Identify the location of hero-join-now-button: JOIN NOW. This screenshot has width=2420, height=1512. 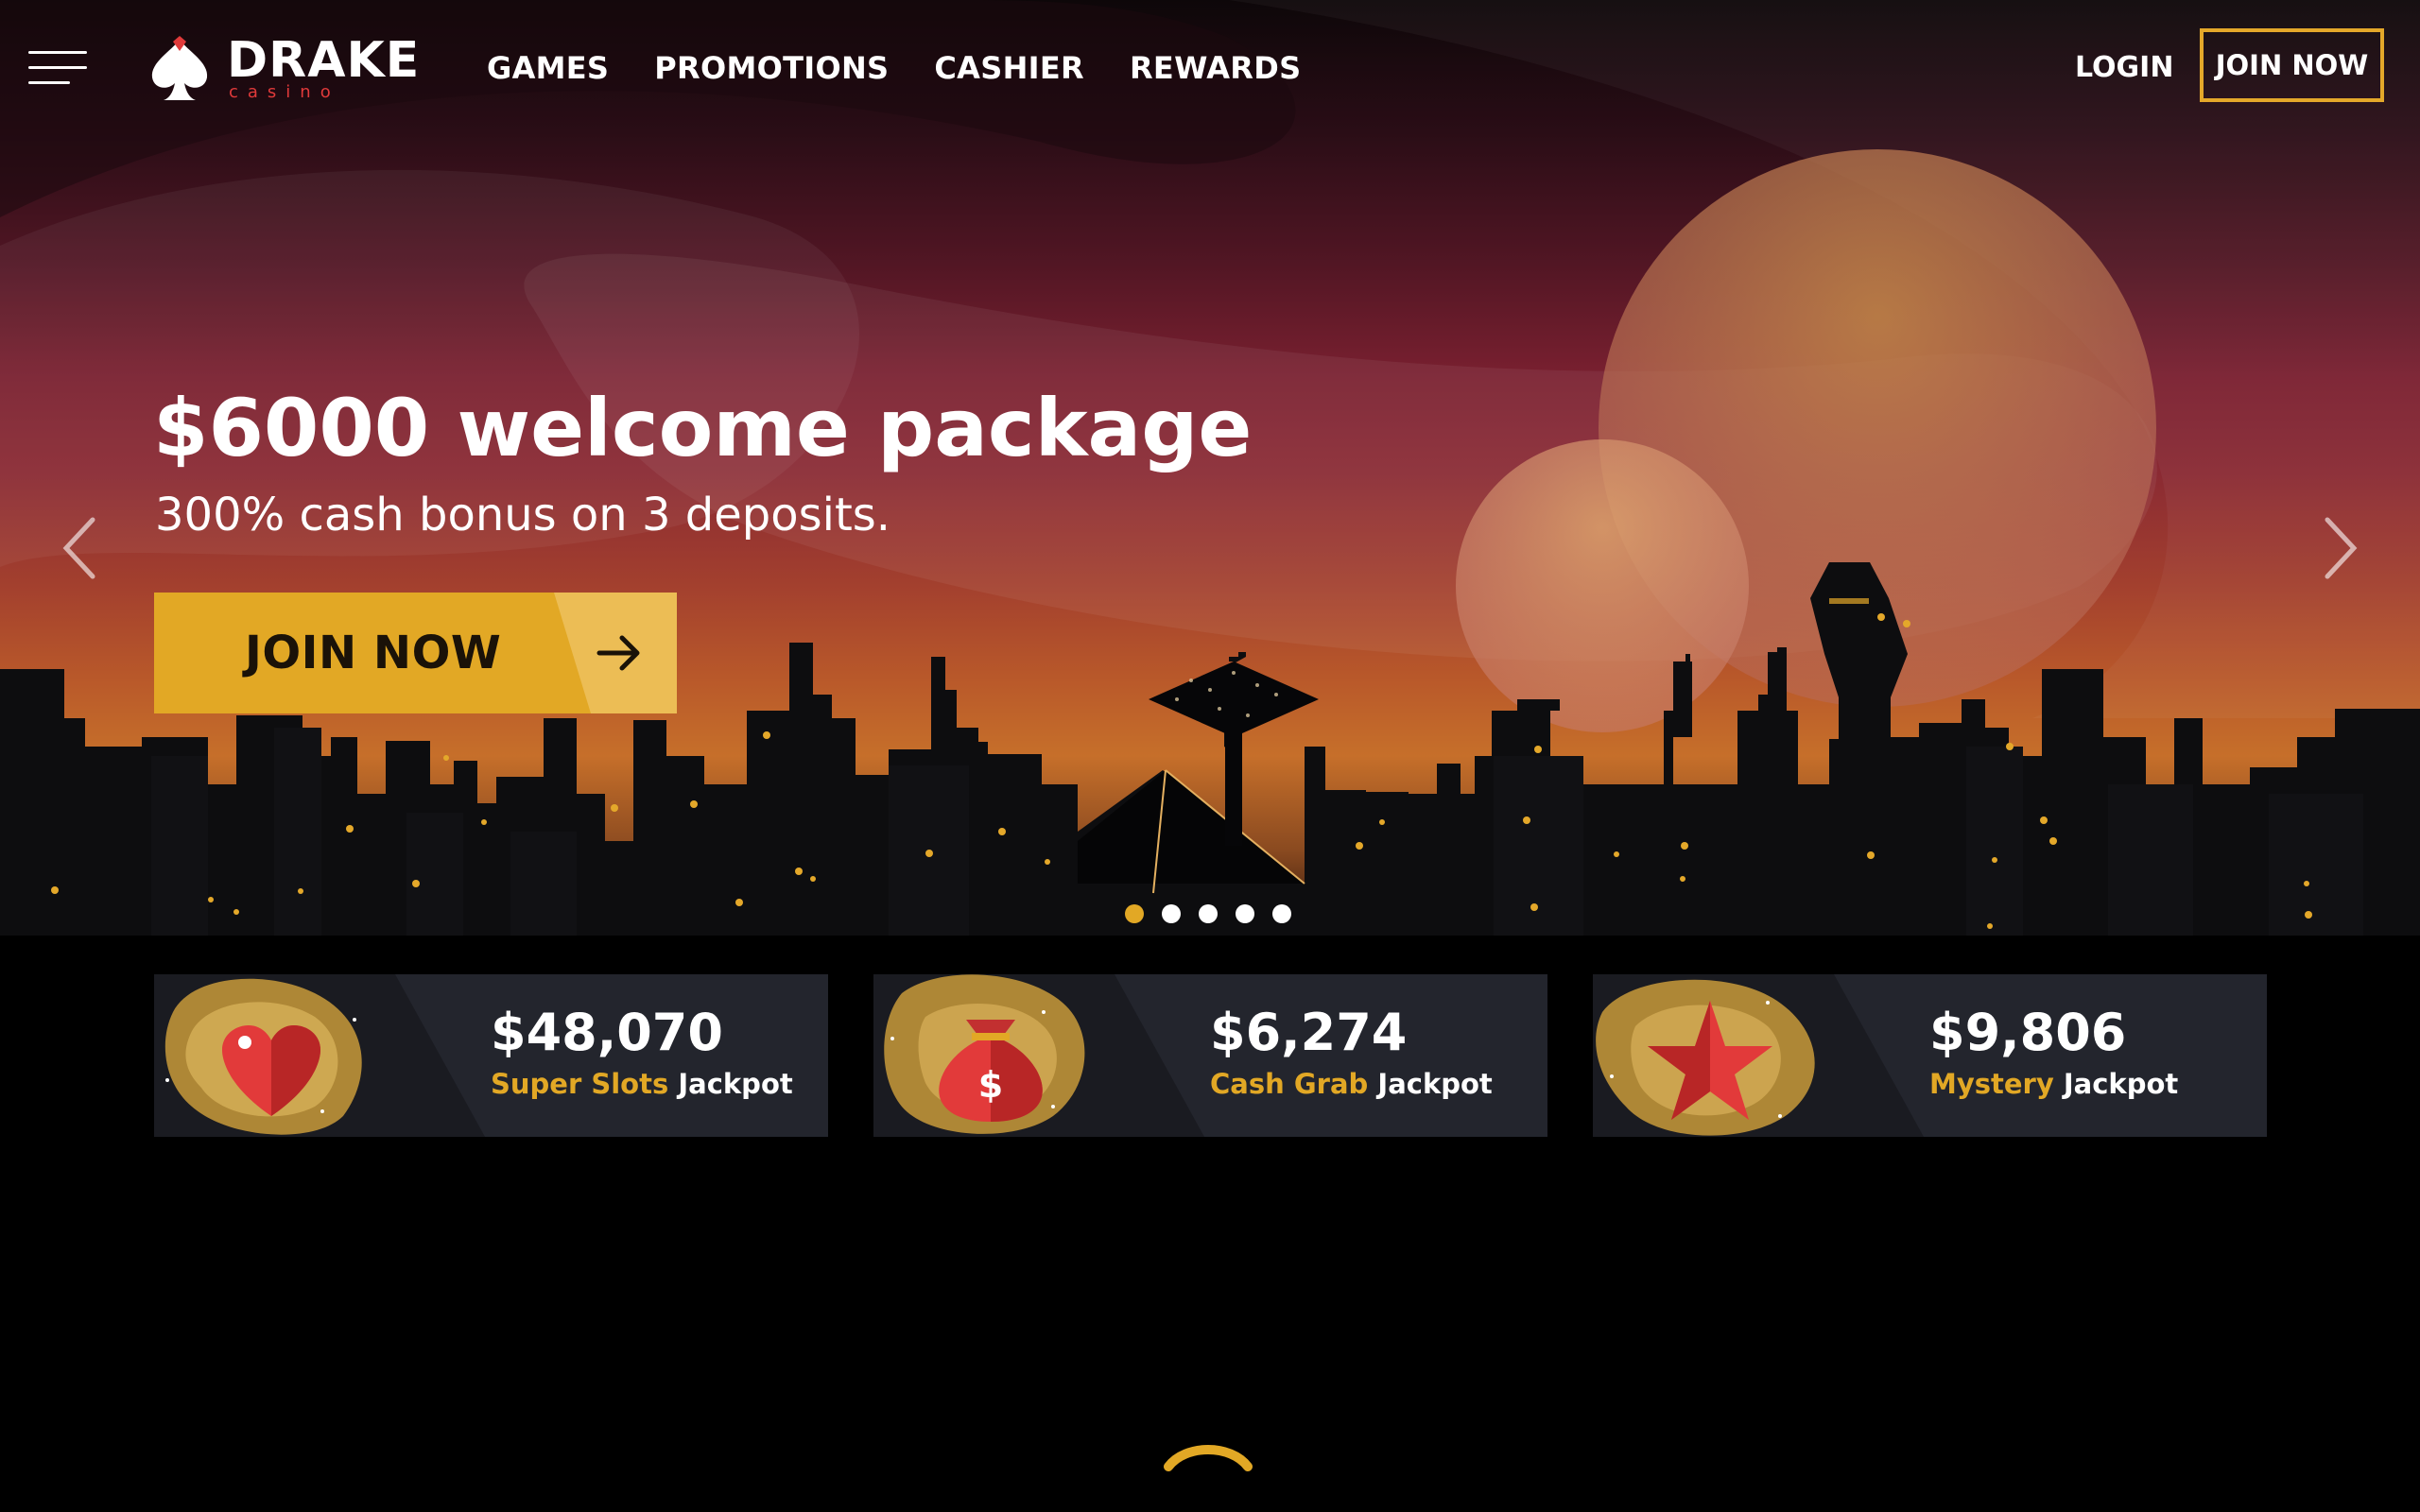
(415, 653).